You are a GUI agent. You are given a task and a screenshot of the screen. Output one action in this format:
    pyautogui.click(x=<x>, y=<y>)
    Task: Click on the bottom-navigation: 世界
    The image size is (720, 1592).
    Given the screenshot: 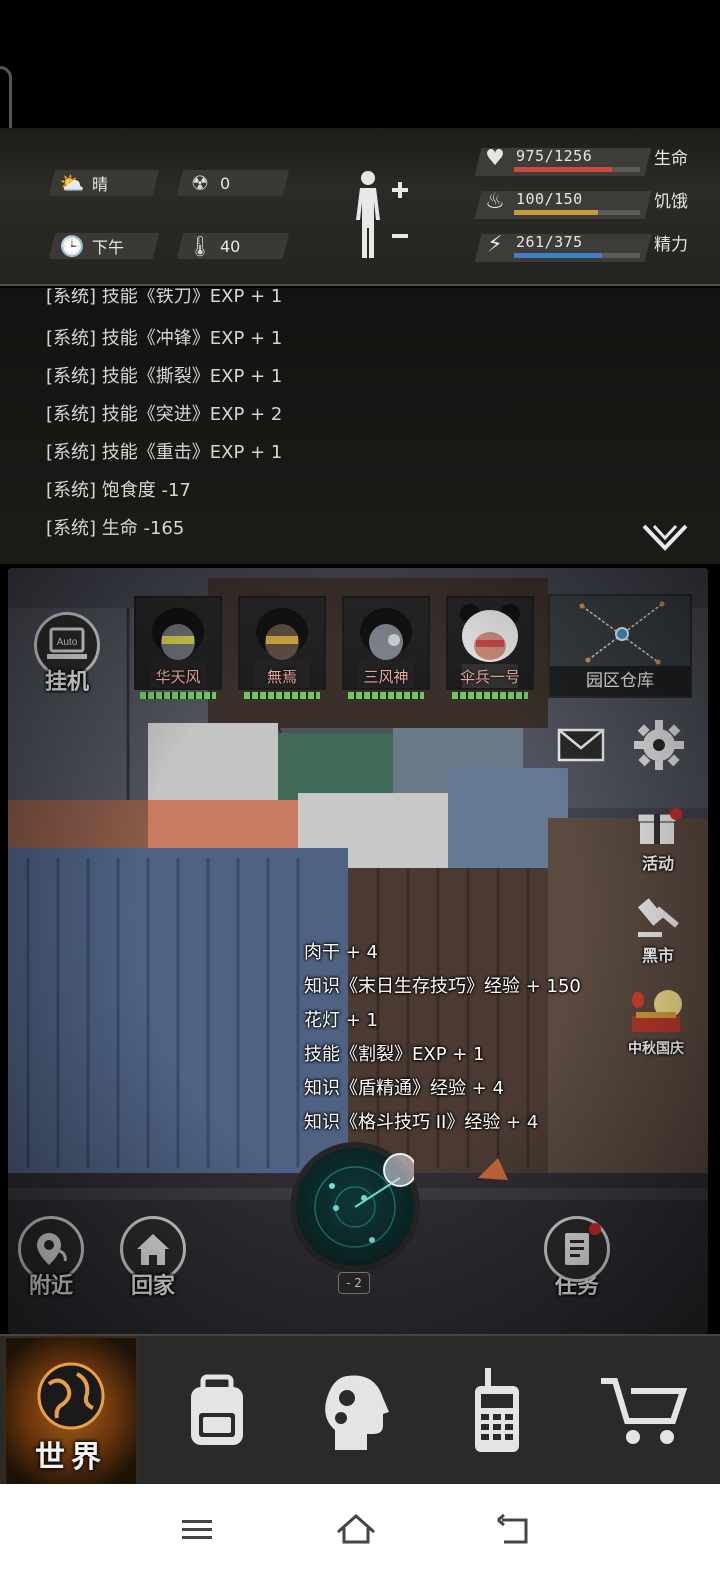 What is the action you would take?
    pyautogui.click(x=360, y=1410)
    